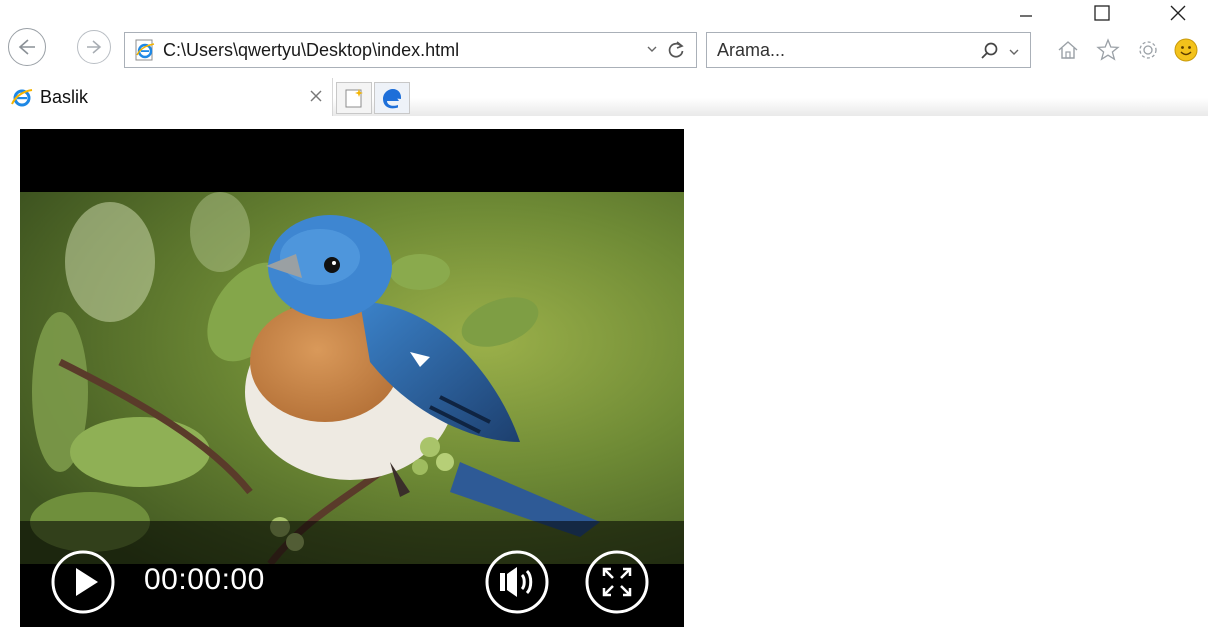 The image size is (1208, 628). Describe the element at coordinates (145, 50) in the screenshot. I see `page-icon` at that location.